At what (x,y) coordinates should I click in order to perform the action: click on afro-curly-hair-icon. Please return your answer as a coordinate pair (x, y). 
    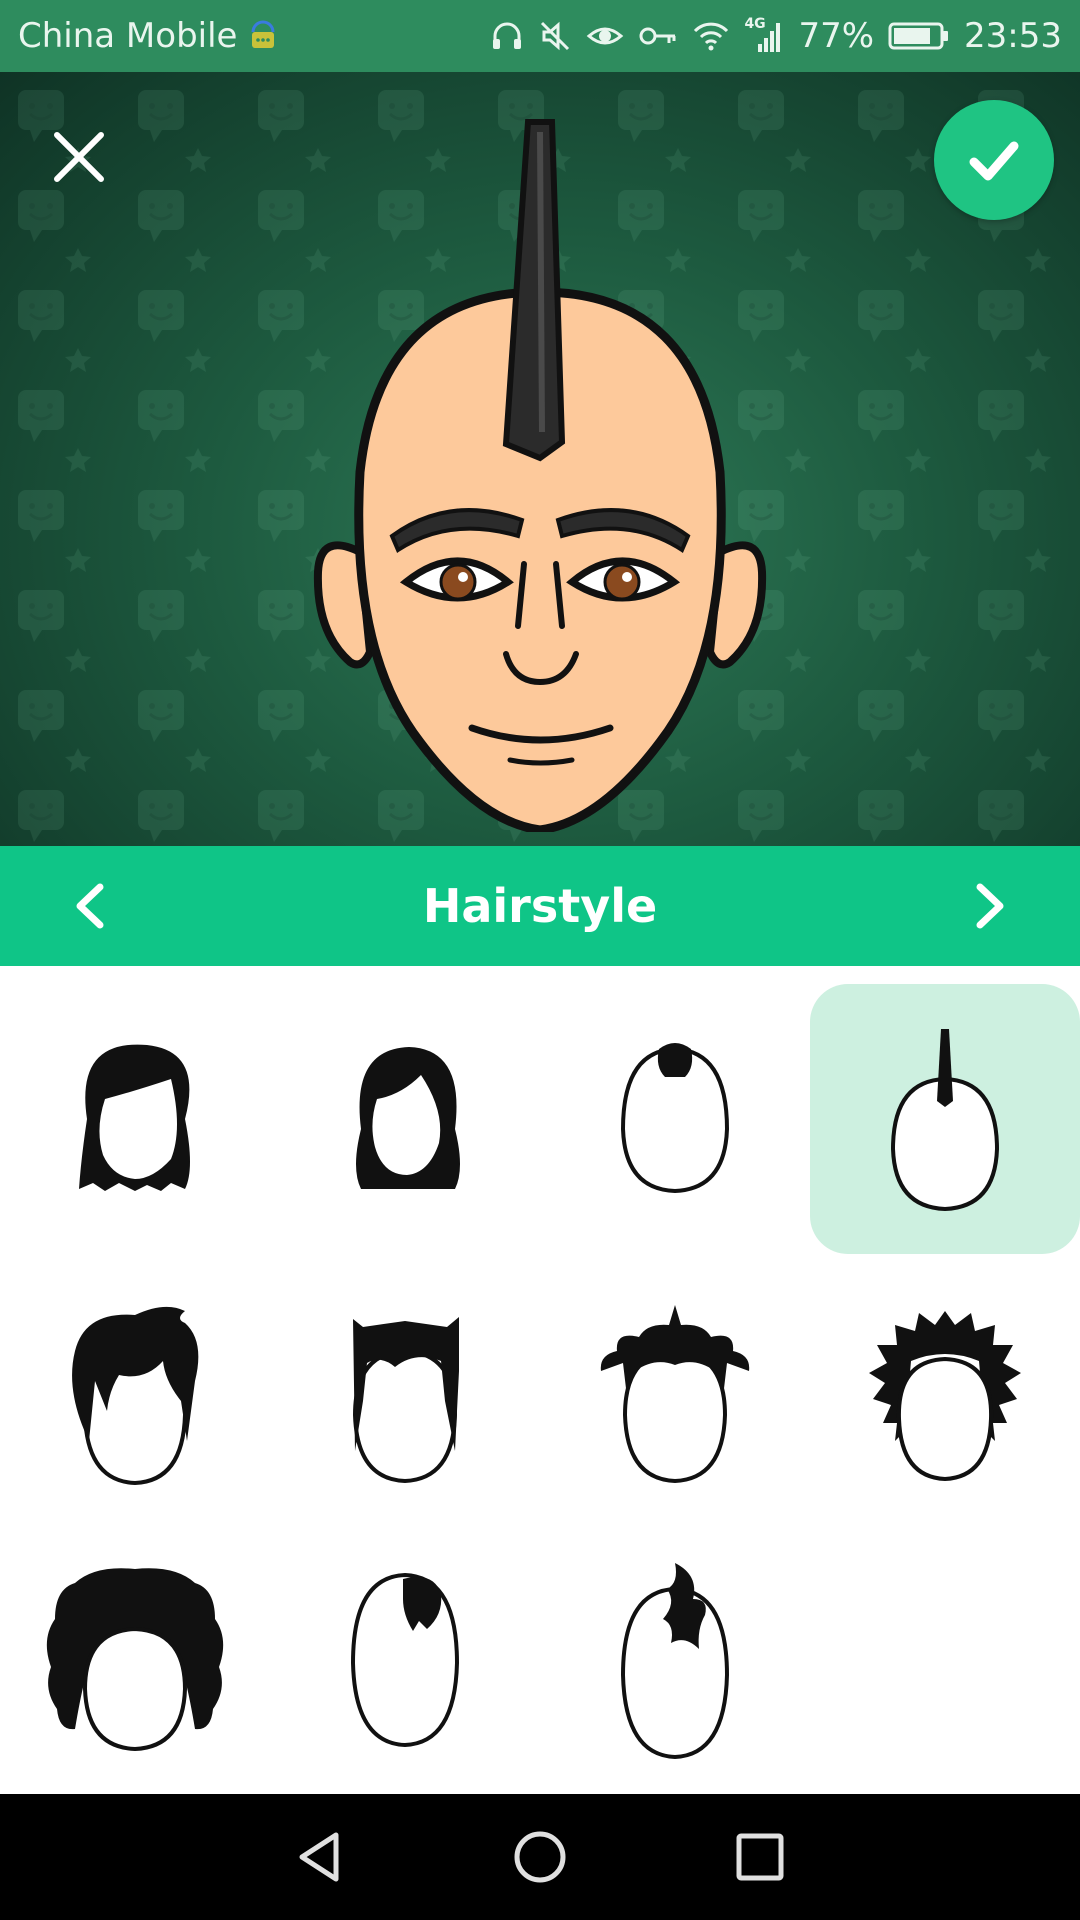
    Looking at the image, I should click on (135, 1660).